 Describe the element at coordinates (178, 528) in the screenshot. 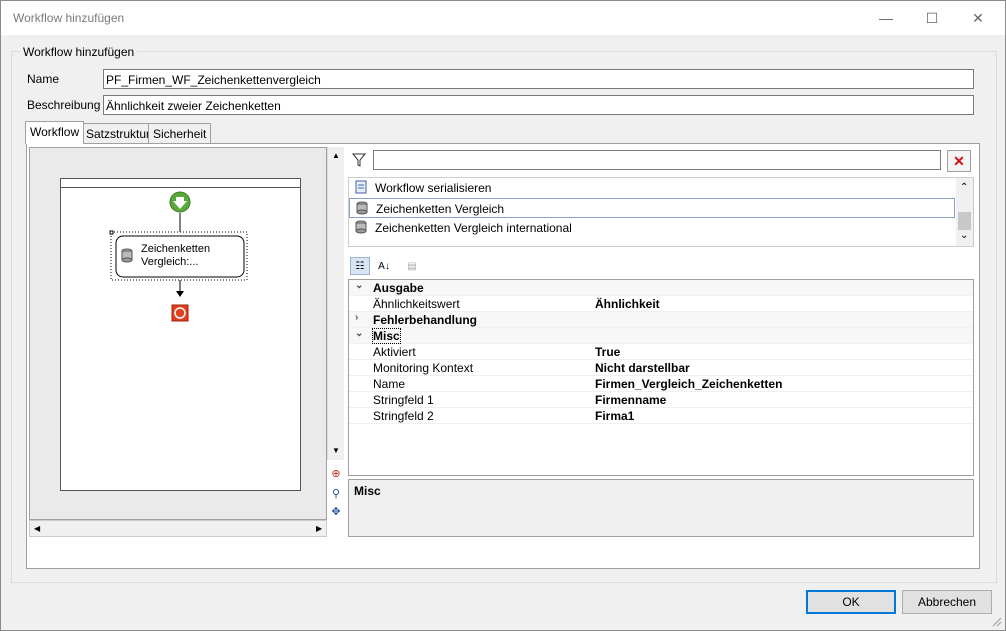

I see `designer-horizontal-scrollbar: ◀ ▶` at that location.